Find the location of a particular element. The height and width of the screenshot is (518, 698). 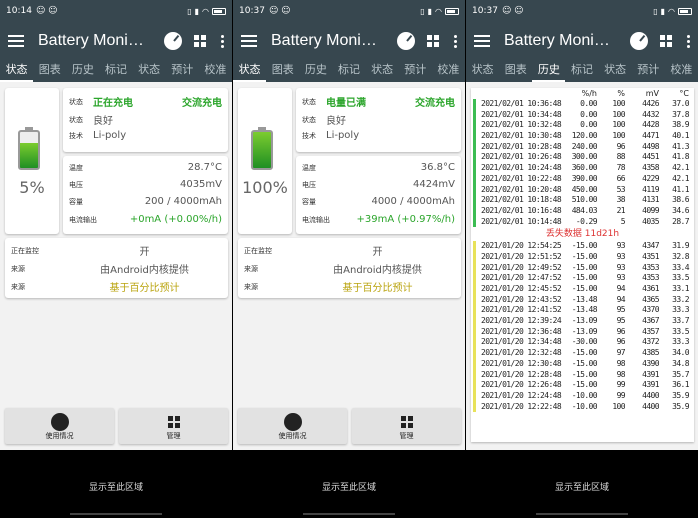

row-percent: 88 is located at coordinates (621, 157).